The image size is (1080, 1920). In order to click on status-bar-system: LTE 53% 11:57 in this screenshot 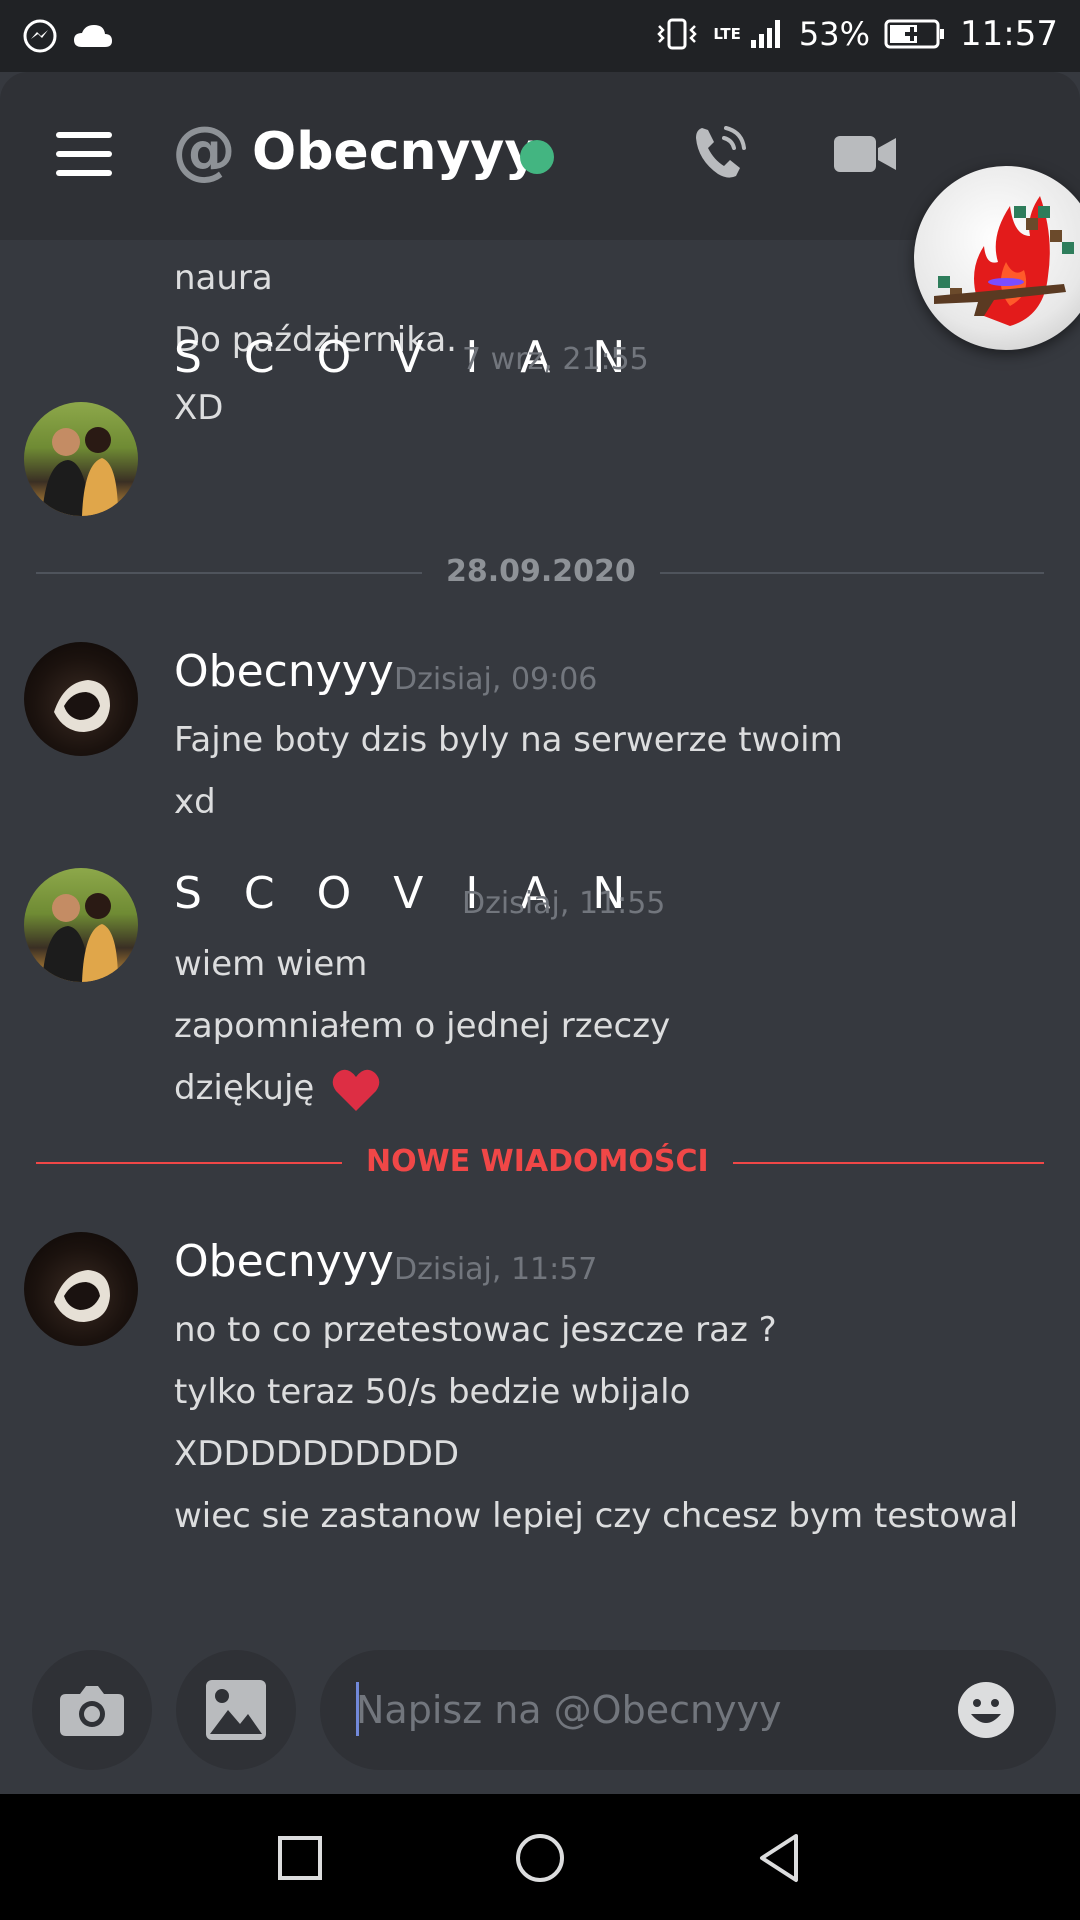, I will do `click(856, 34)`.